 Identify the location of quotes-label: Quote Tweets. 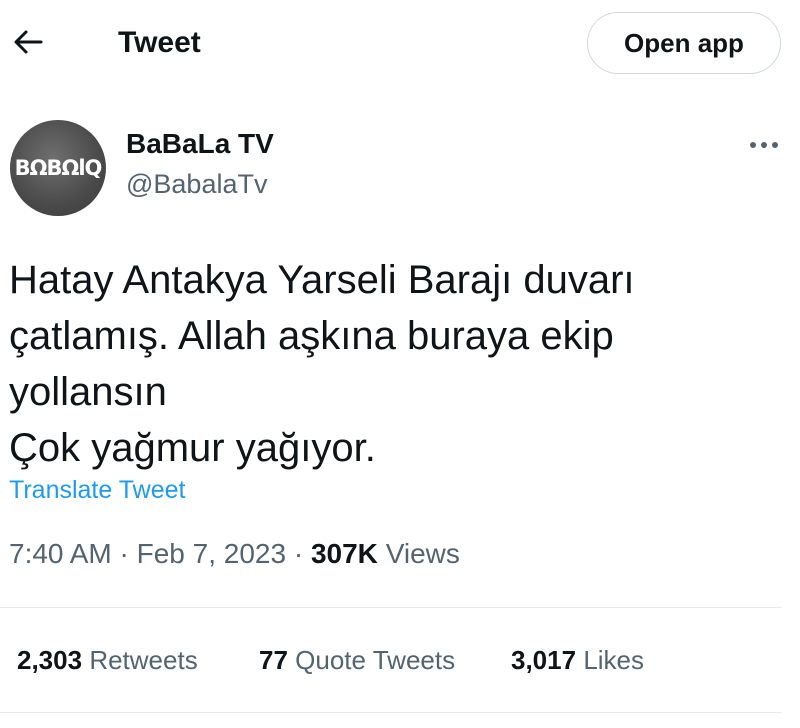
(375, 660).